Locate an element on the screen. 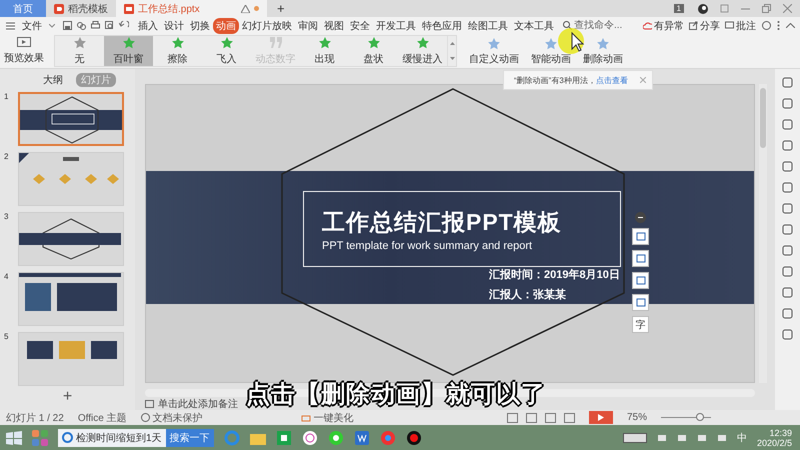  toolbar-action: 有异常 is located at coordinates (669, 25).